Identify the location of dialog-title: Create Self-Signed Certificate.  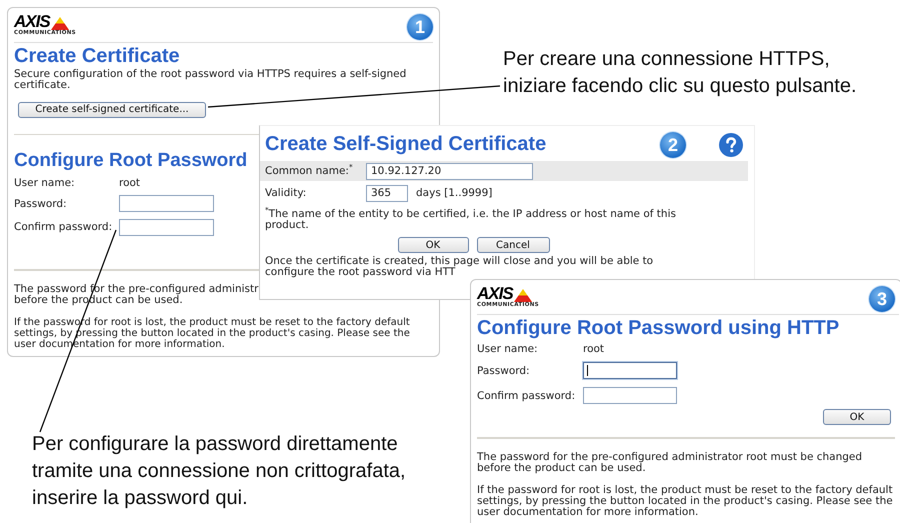
(406, 144).